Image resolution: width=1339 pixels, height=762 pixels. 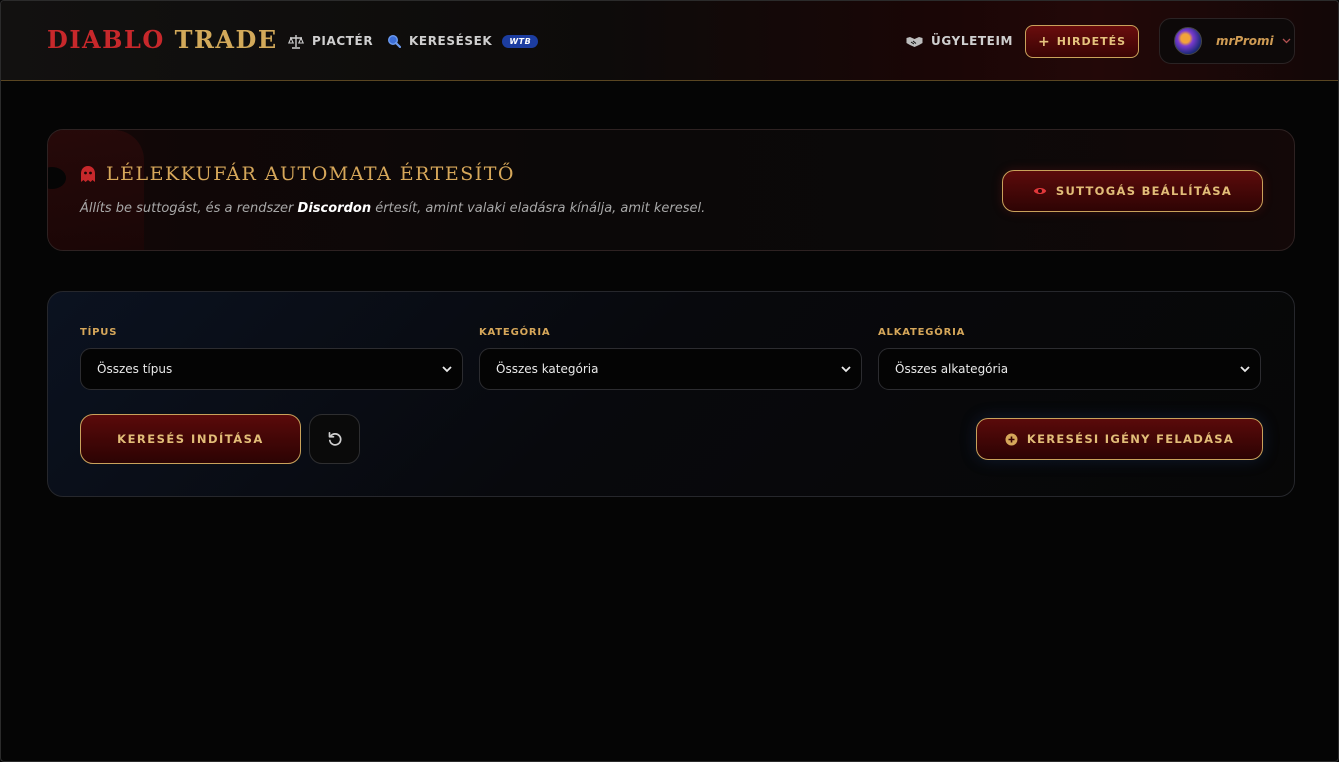 I want to click on type-select-value: Összes típus, so click(x=135, y=369).